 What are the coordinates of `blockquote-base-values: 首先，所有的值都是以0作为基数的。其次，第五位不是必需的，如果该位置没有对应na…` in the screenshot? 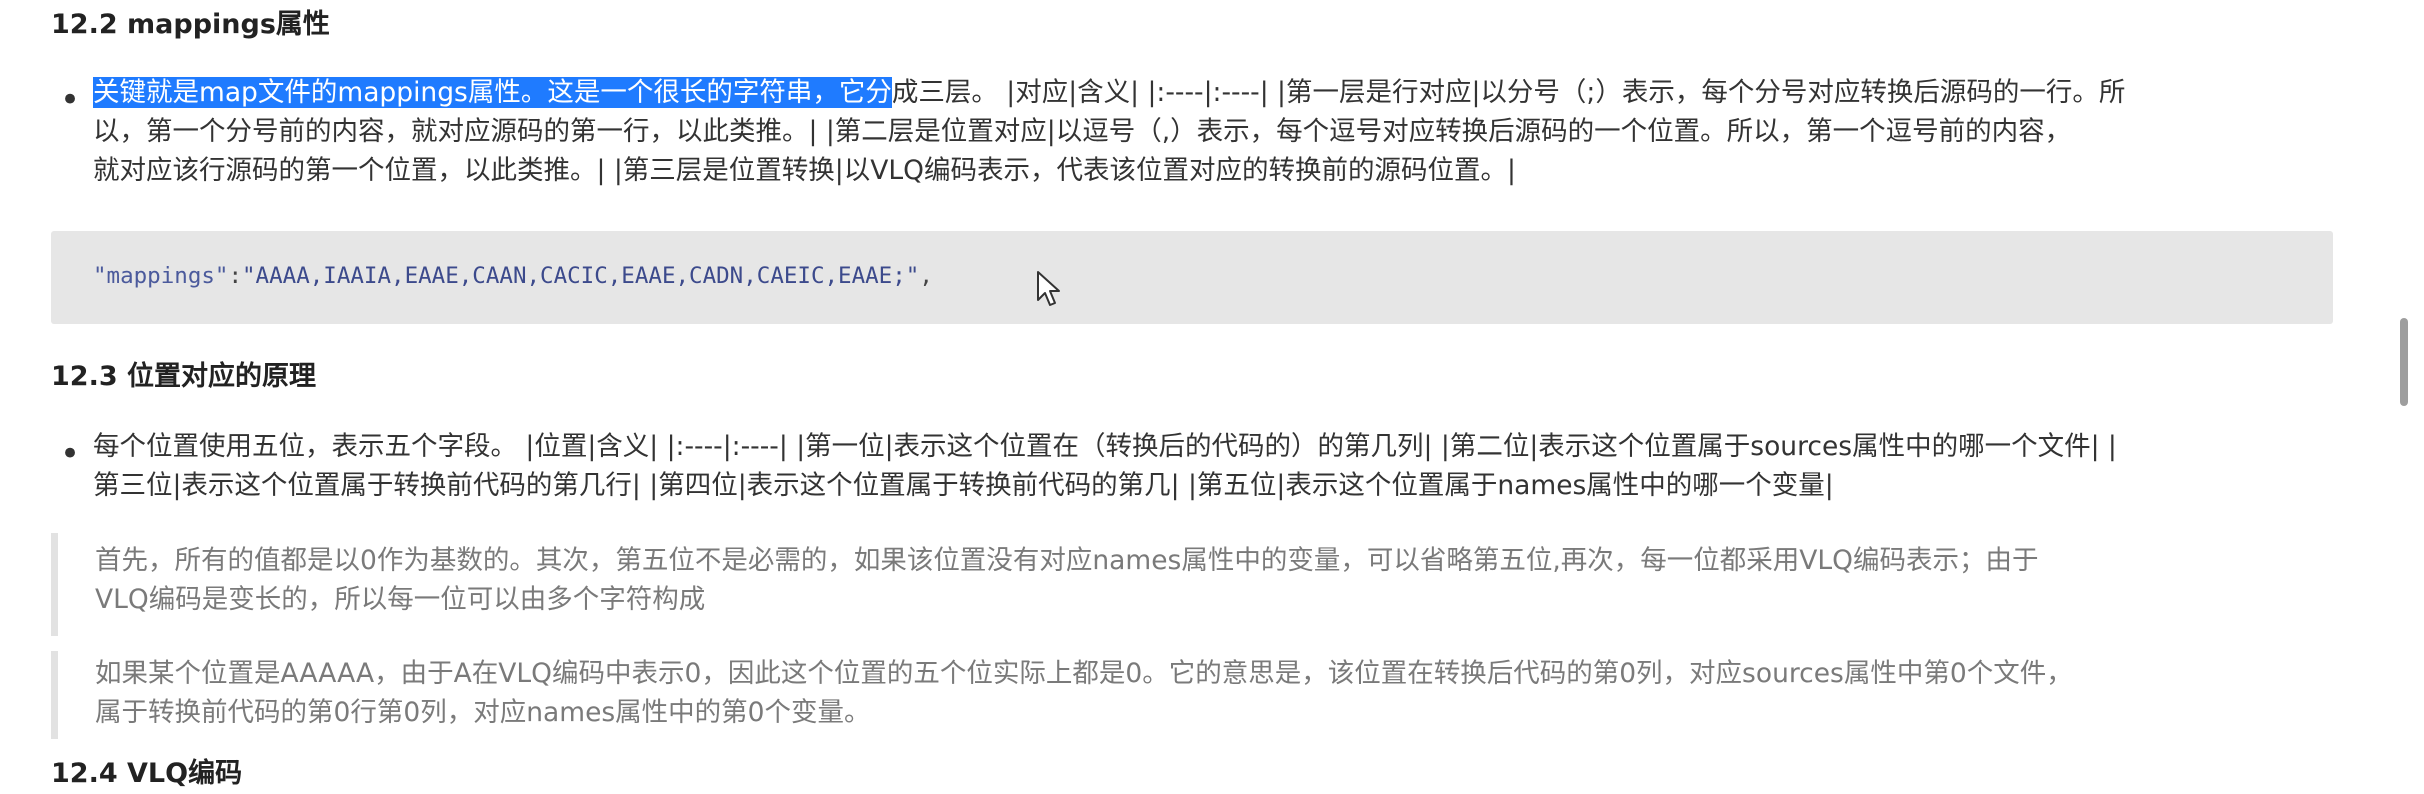 It's located at (1191, 584).